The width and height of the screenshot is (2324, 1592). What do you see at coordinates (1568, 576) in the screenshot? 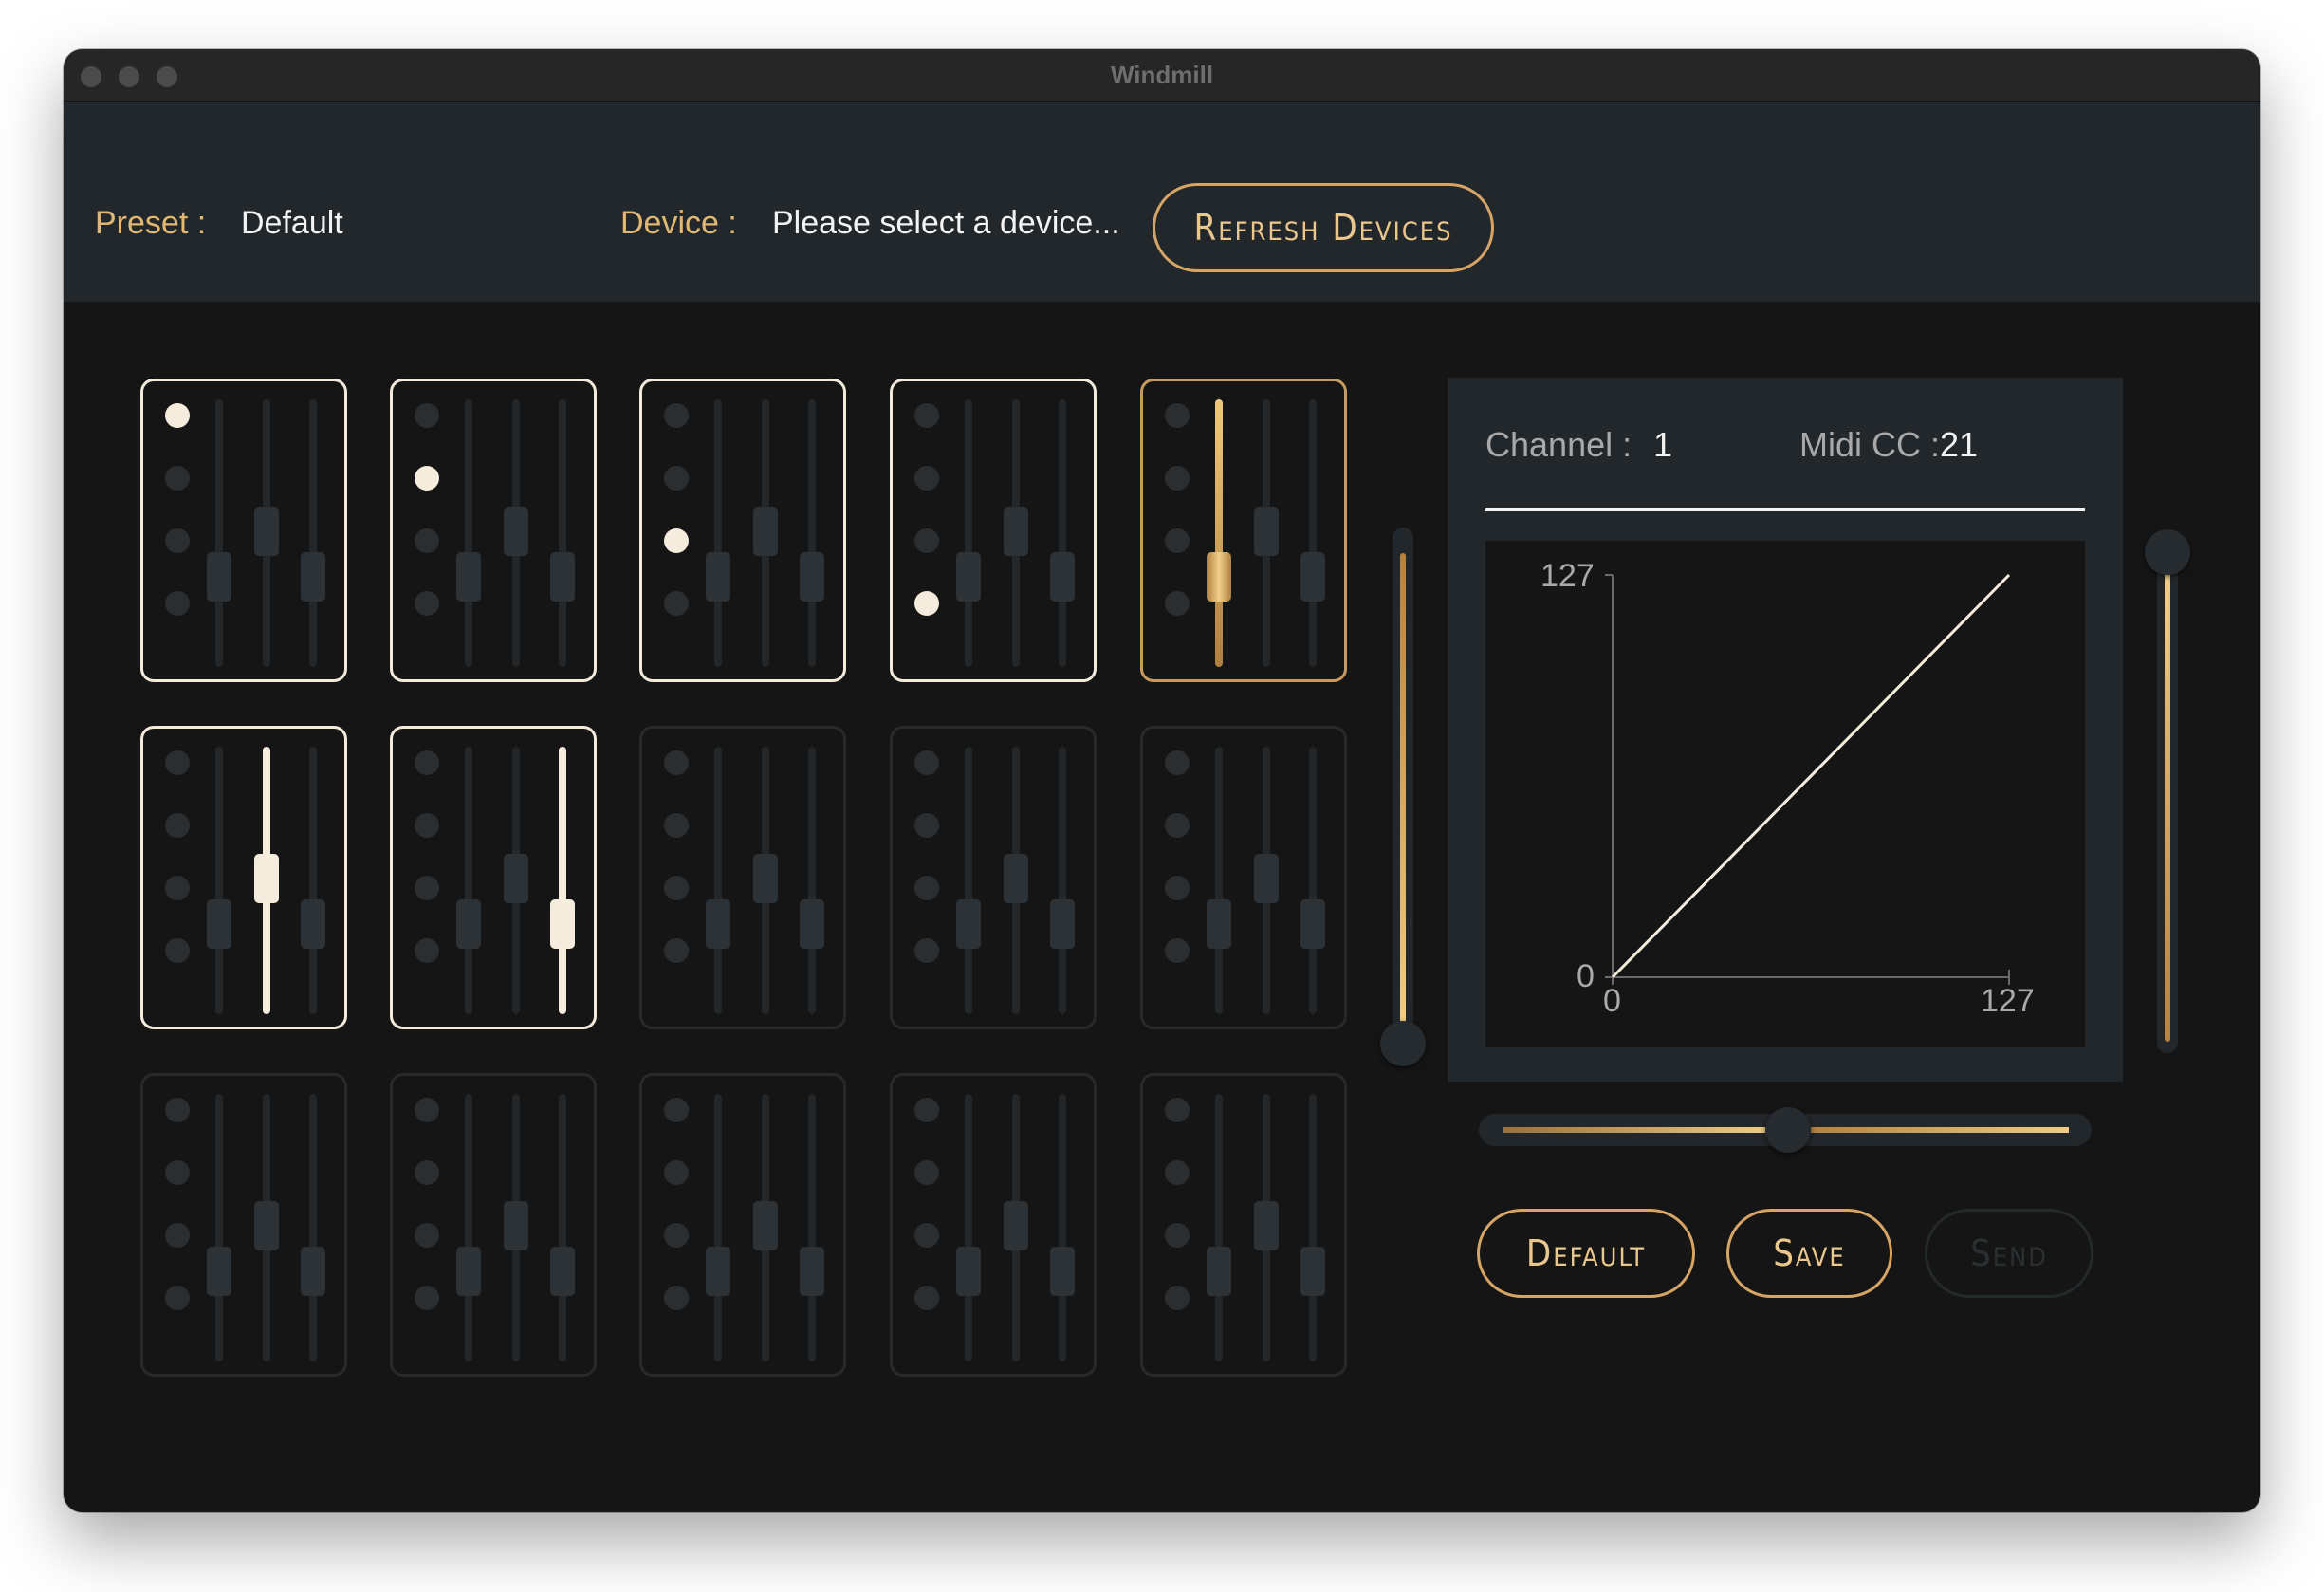
I see `y-max-label: 127` at bounding box center [1568, 576].